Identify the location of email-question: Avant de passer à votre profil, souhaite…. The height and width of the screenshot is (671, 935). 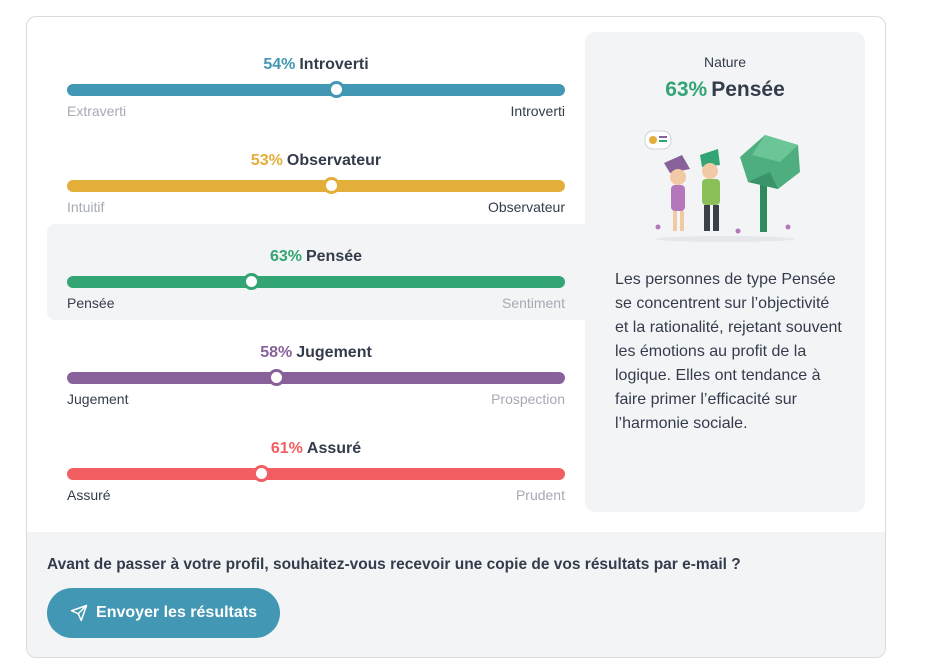
(394, 564).